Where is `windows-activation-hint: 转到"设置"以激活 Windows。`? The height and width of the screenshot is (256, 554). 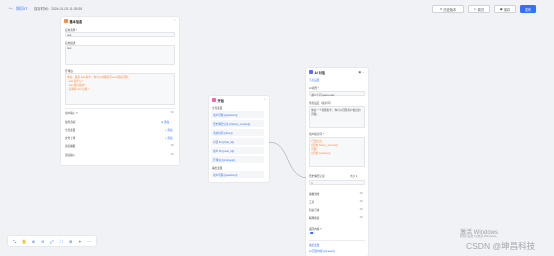
windows-activation-hint: 转到"设置"以激活 Windows。 is located at coordinates (480, 236).